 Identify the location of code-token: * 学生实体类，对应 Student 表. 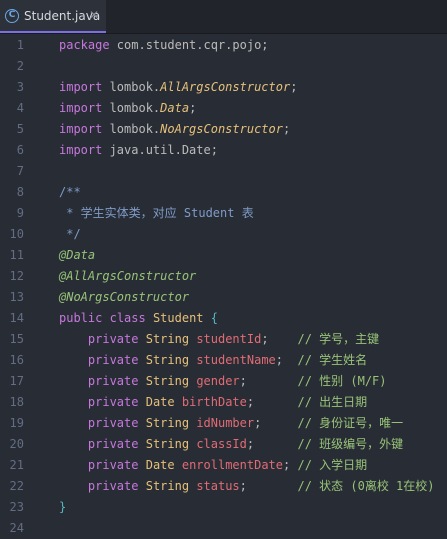
(156, 213).